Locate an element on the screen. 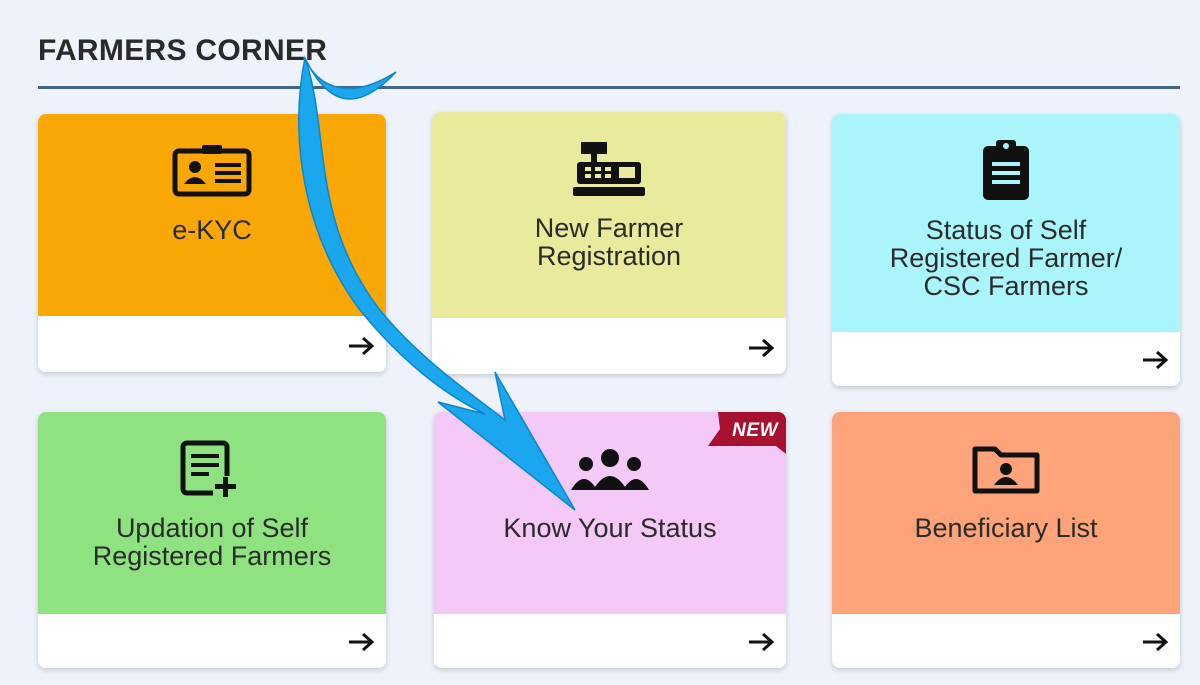 This screenshot has width=1200, height=685. card-e-kyc: e-KYC is located at coordinates (212, 243).